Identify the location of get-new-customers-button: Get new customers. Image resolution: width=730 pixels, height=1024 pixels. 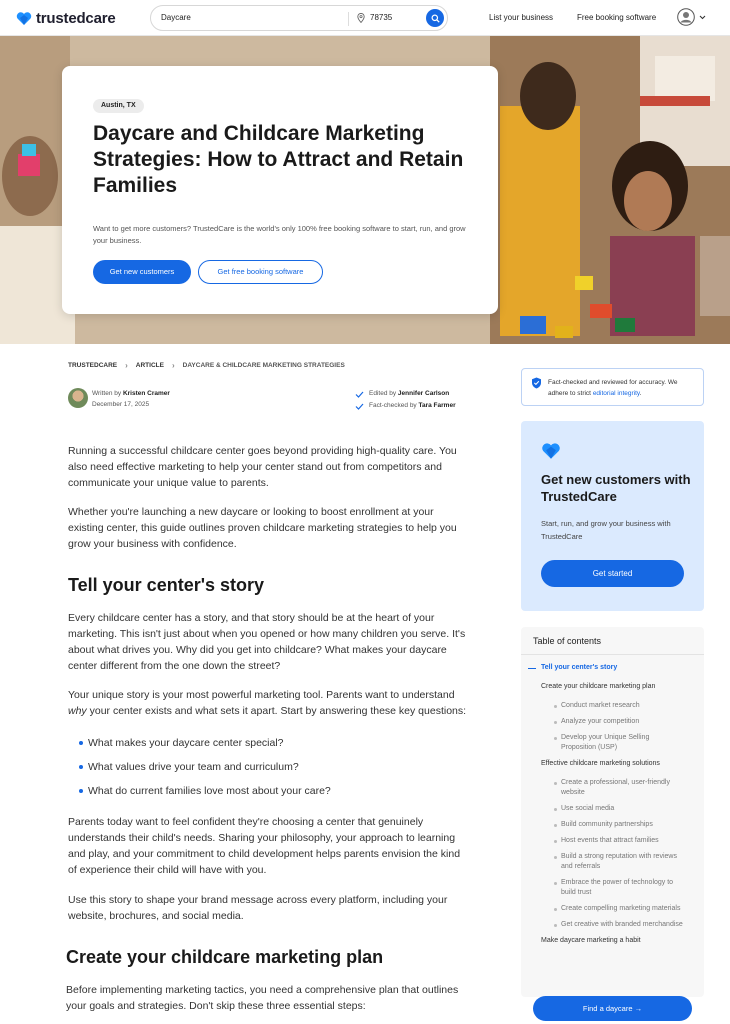
(142, 272).